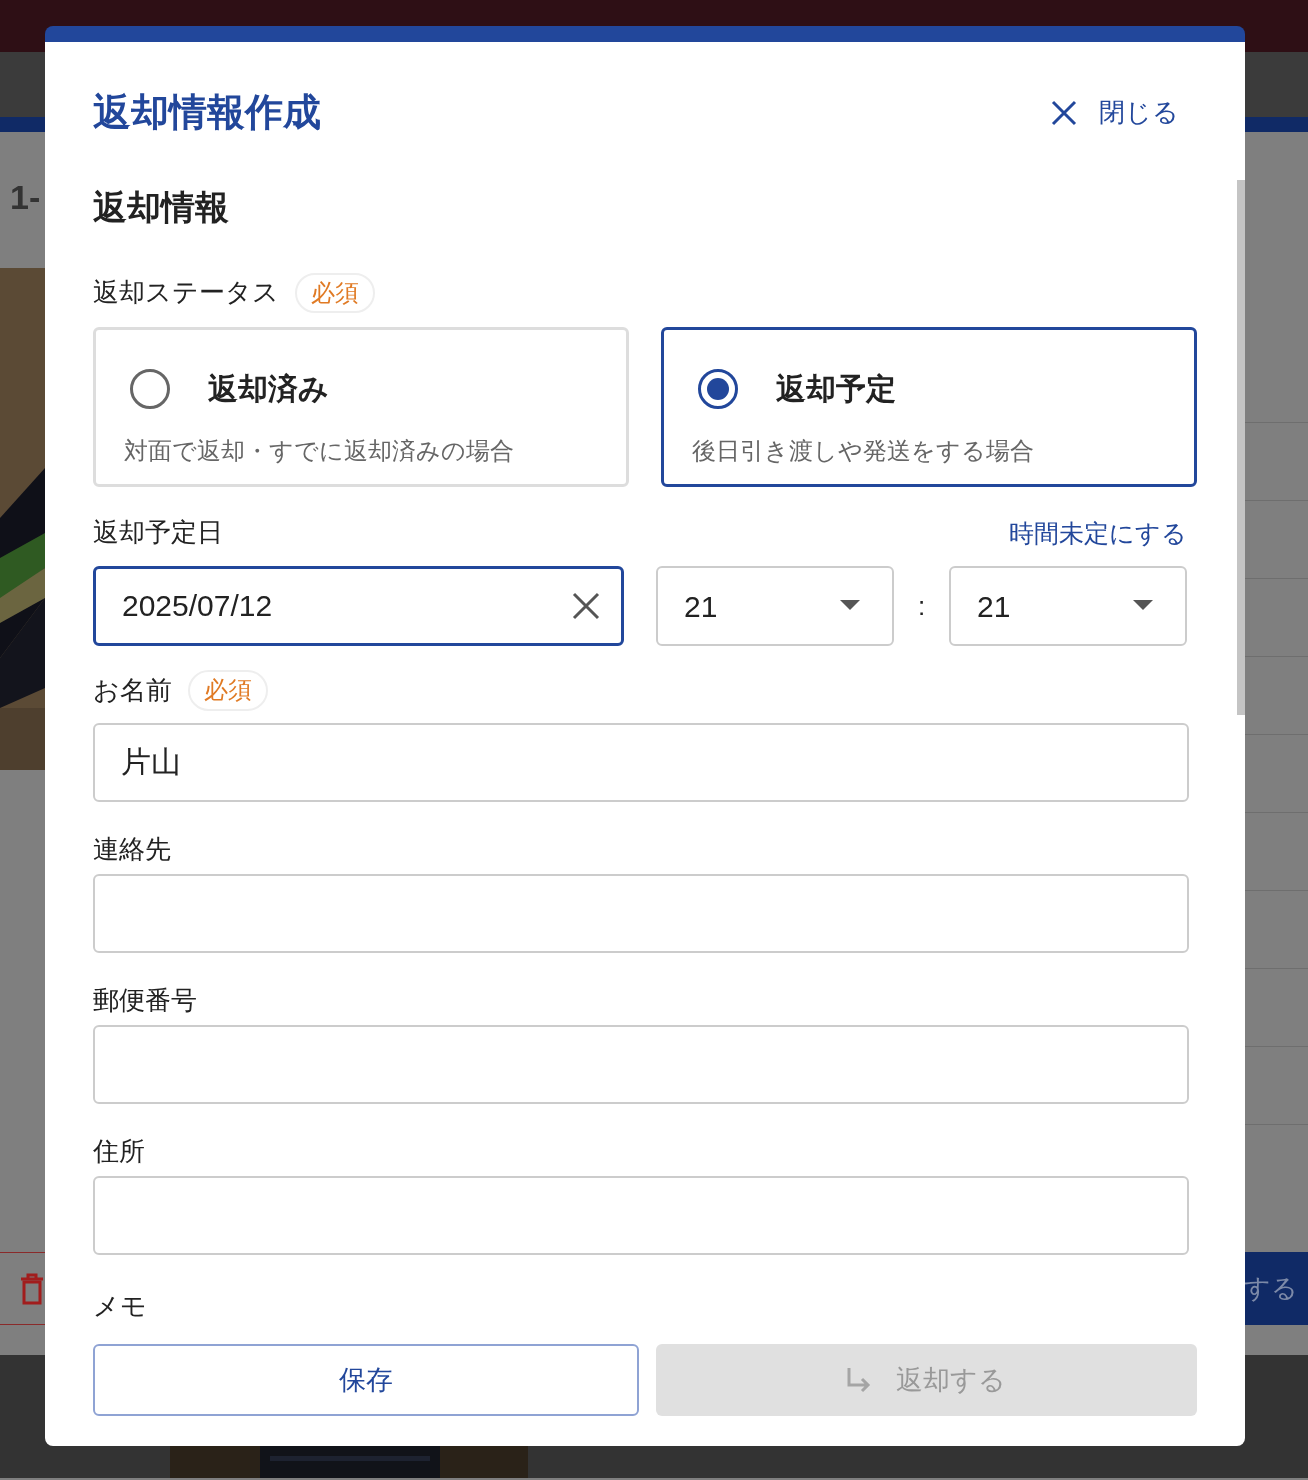  Describe the element at coordinates (268, 389) in the screenshot. I see `option-title: 返却済み` at that location.